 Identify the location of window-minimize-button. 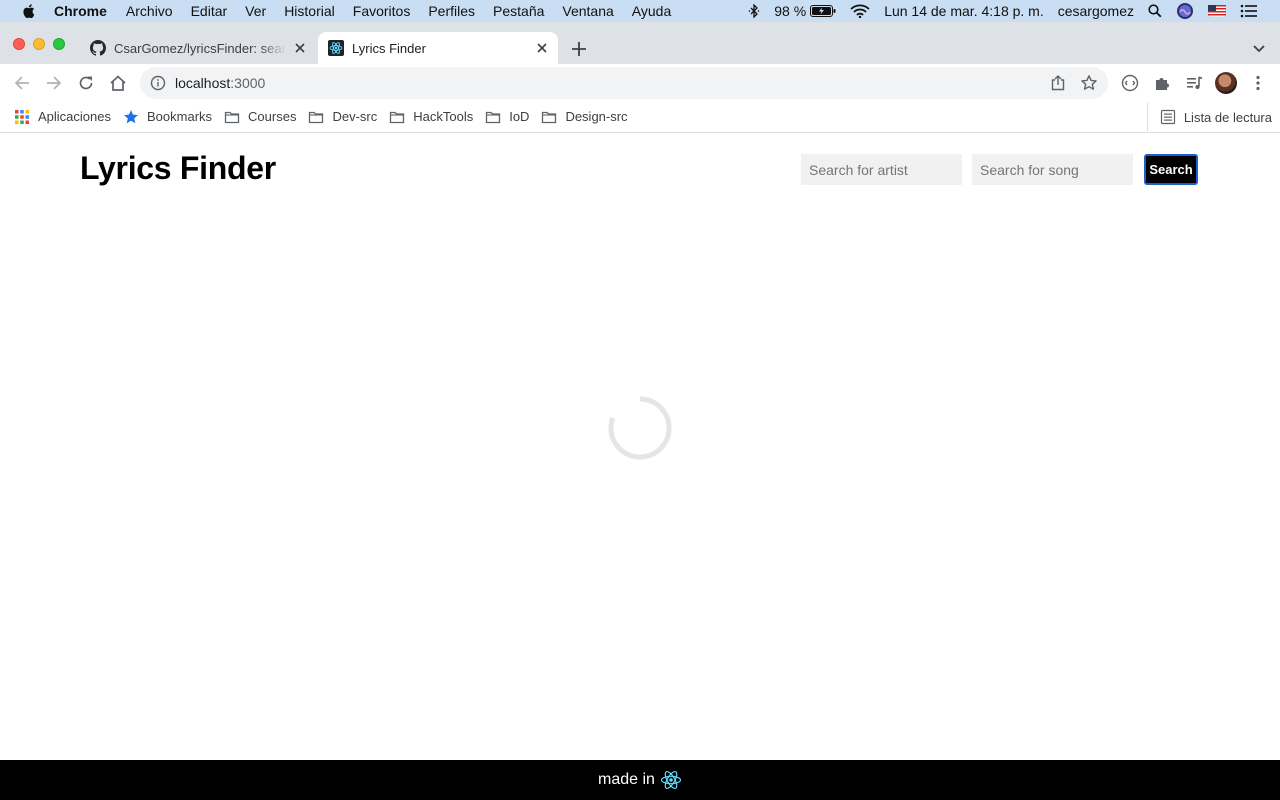
(39, 44).